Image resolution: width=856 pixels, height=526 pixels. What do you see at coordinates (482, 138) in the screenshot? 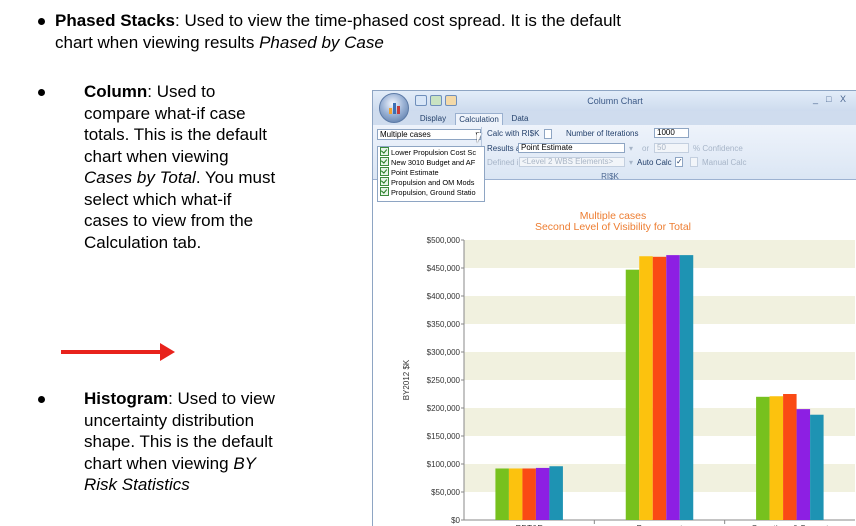
I see `mouse-cursor-icon` at bounding box center [482, 138].